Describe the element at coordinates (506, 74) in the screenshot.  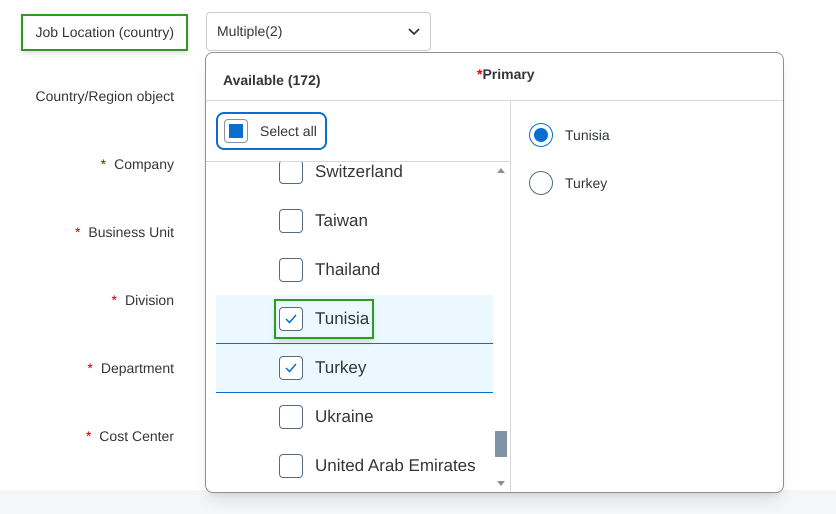
I see `primary-heading: *Primary` at that location.